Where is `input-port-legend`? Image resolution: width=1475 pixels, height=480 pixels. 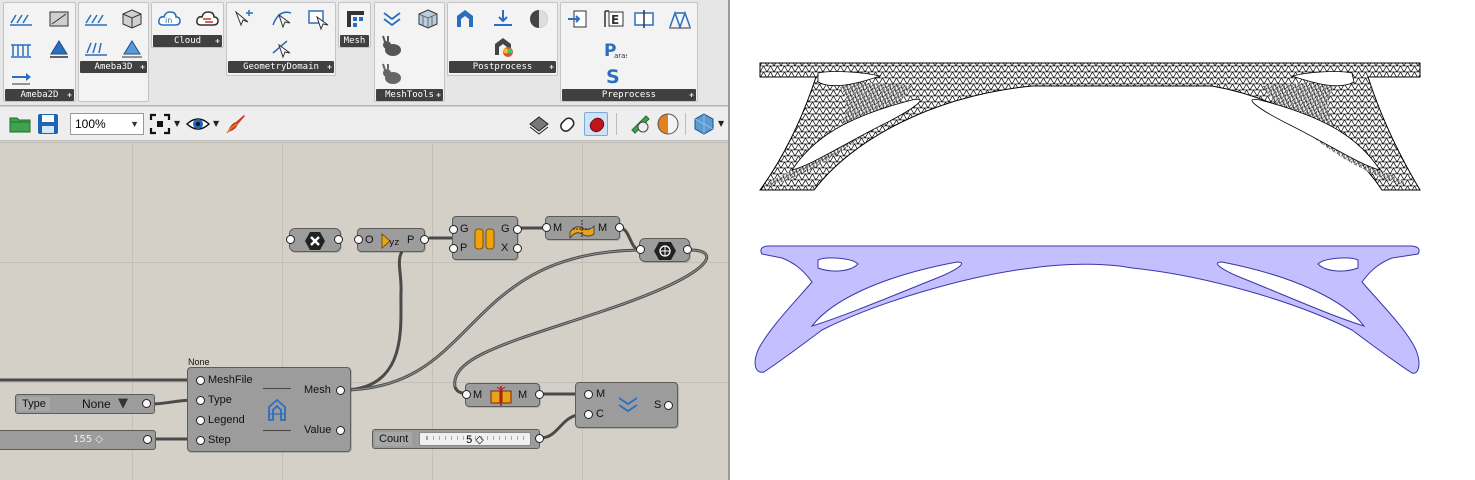
input-port-legend is located at coordinates (200, 420).